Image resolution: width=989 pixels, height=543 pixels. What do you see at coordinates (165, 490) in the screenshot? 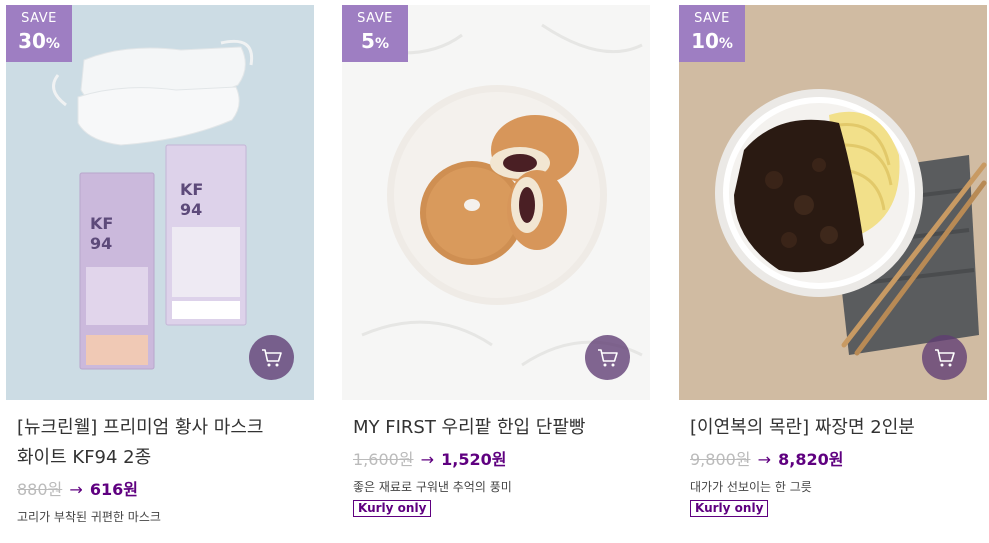
I see `price-row: 880원 → 616원` at bounding box center [165, 490].